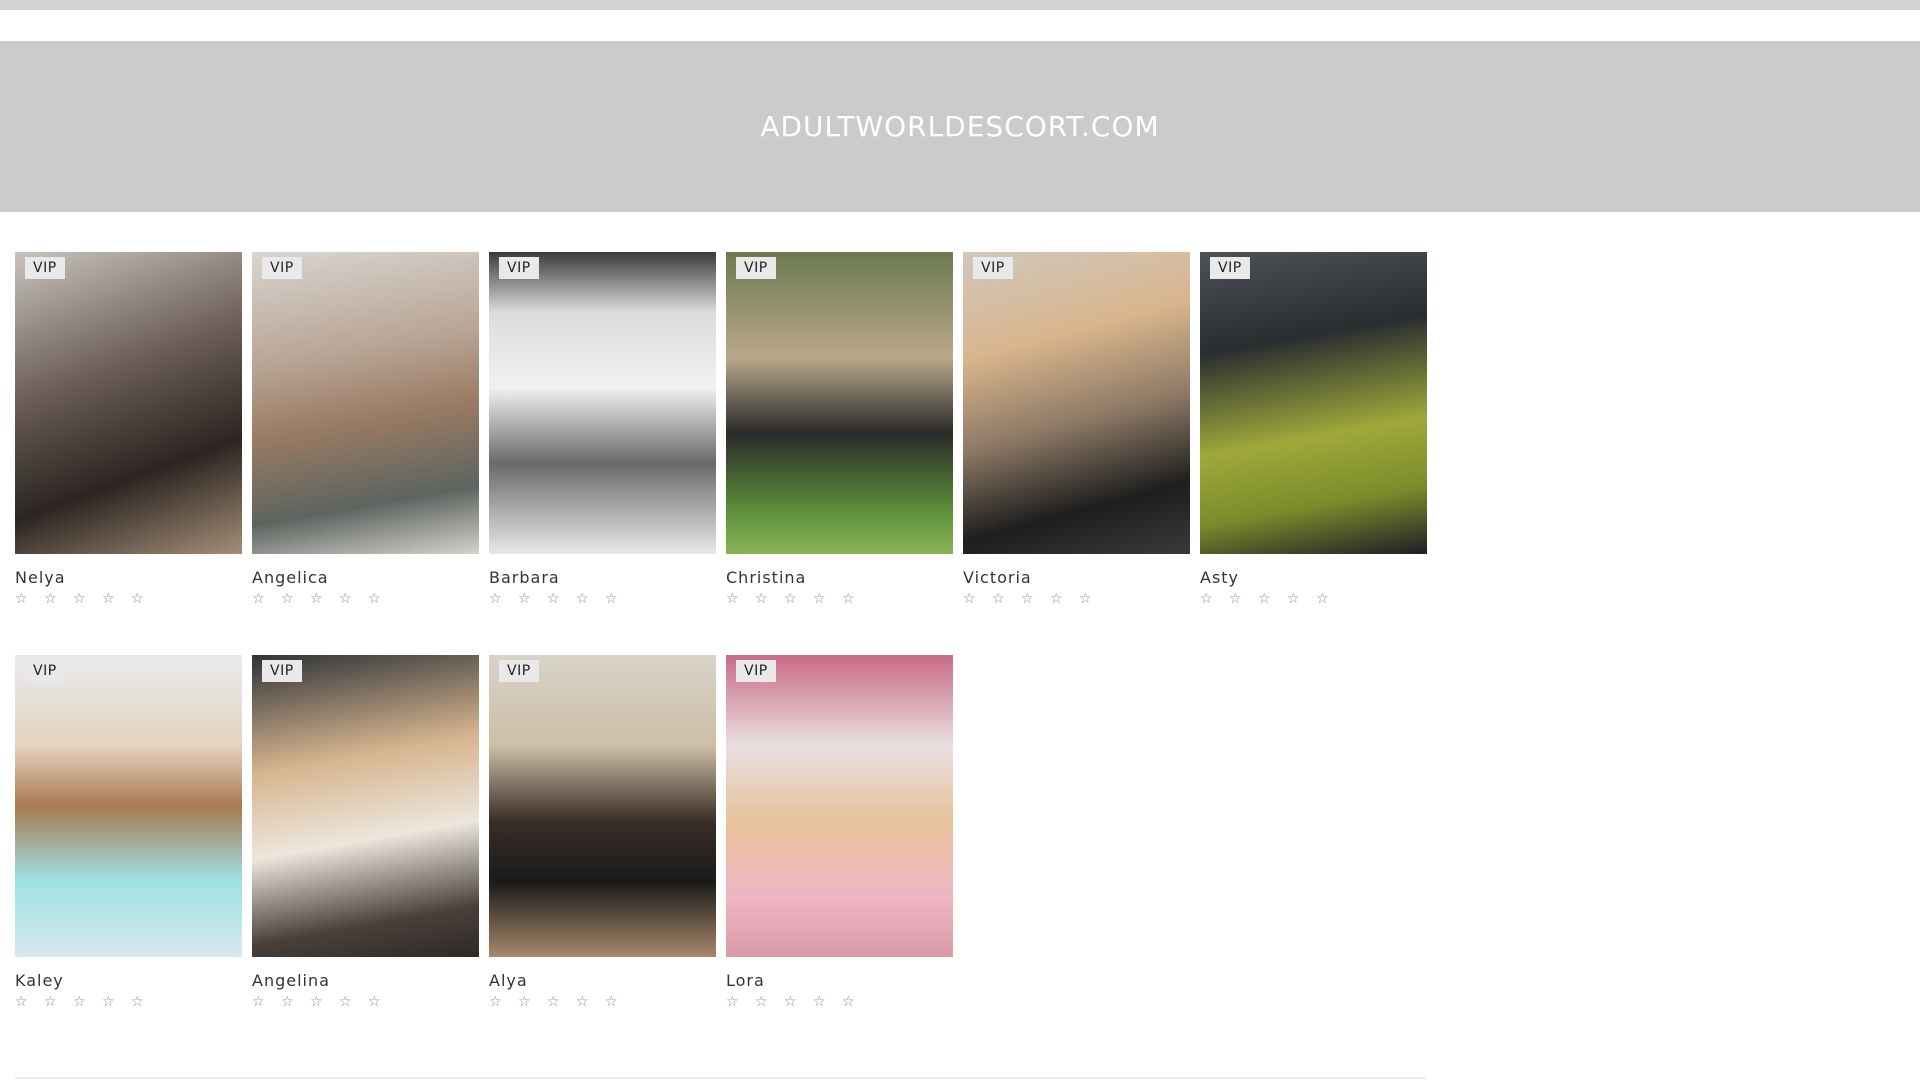  I want to click on profile-card: VIP Kaley ☆ ☆ ☆ ☆ ☆, so click(128, 832).